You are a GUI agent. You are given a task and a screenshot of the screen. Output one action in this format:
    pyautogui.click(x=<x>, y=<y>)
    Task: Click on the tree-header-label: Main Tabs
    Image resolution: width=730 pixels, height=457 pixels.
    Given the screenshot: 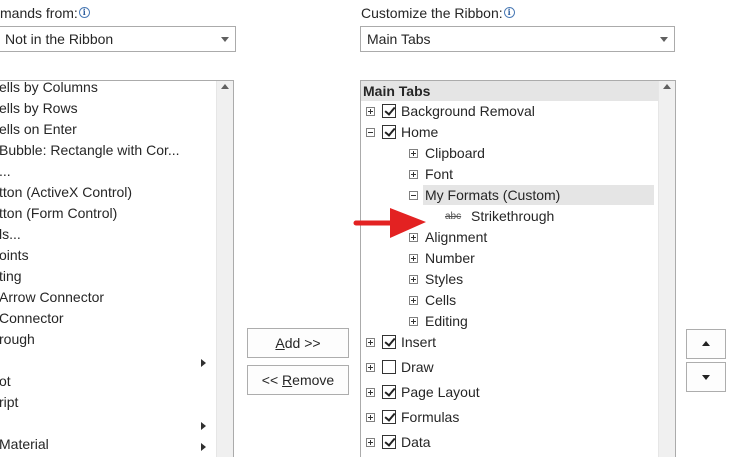 What is the action you would take?
    pyautogui.click(x=397, y=91)
    